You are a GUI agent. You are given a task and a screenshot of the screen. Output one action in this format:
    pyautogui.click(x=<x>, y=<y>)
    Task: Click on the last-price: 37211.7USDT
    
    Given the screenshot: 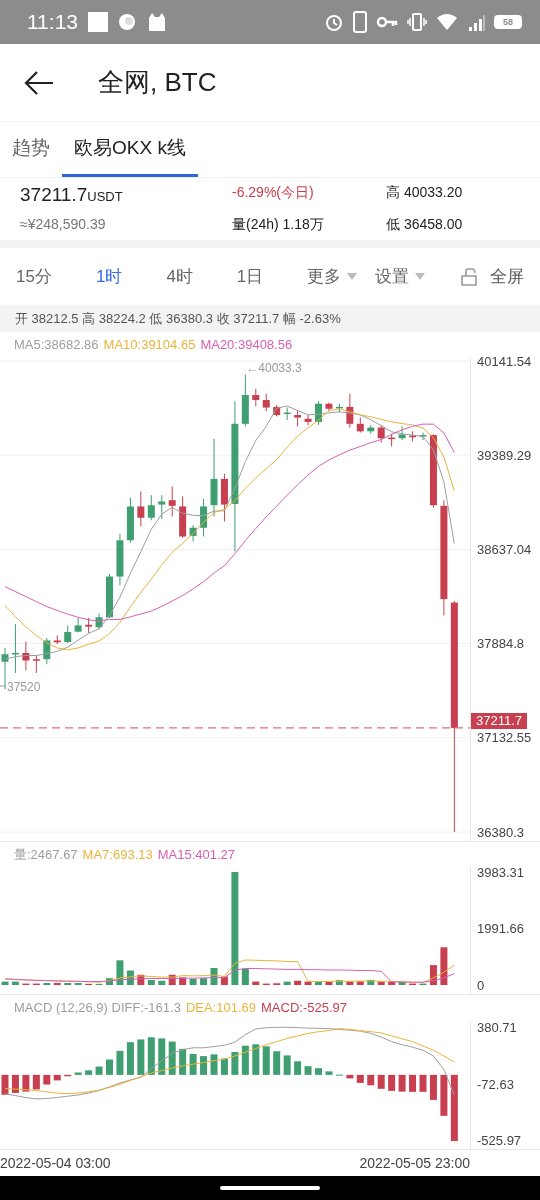 What is the action you would take?
    pyautogui.click(x=72, y=195)
    